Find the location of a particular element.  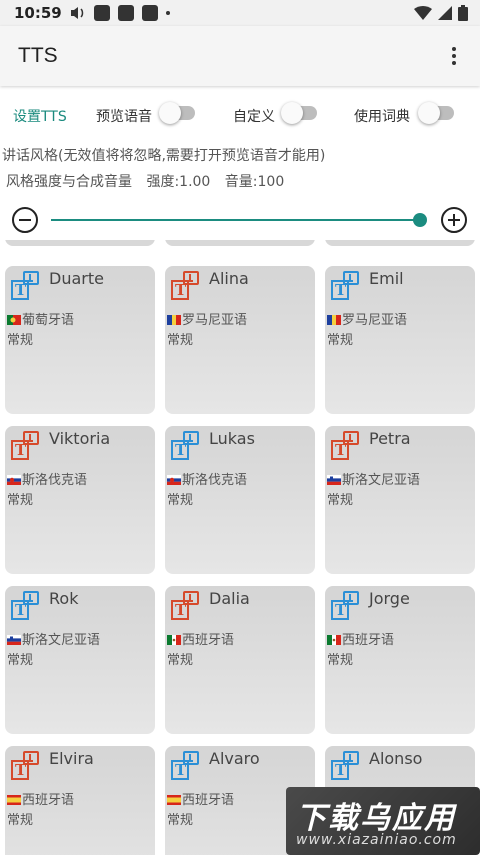

voice-name: Alvaro is located at coordinates (234, 758).